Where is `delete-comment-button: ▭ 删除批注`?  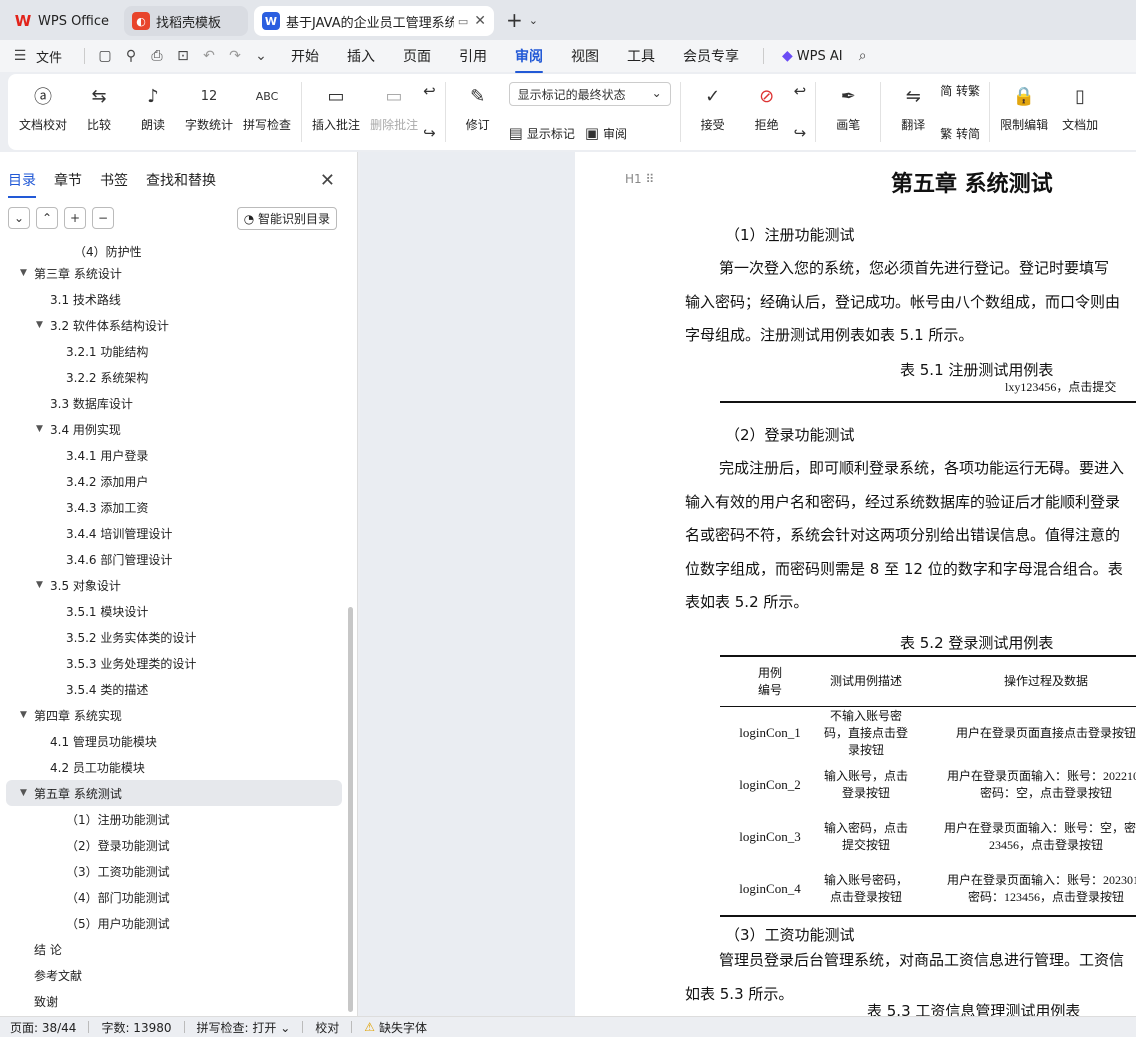 delete-comment-button: ▭ 删除批注 is located at coordinates (394, 107).